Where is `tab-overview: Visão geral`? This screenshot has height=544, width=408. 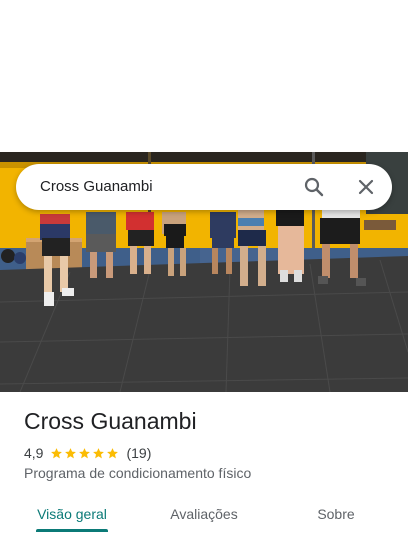
tab-overview: Visão geral is located at coordinates (72, 514).